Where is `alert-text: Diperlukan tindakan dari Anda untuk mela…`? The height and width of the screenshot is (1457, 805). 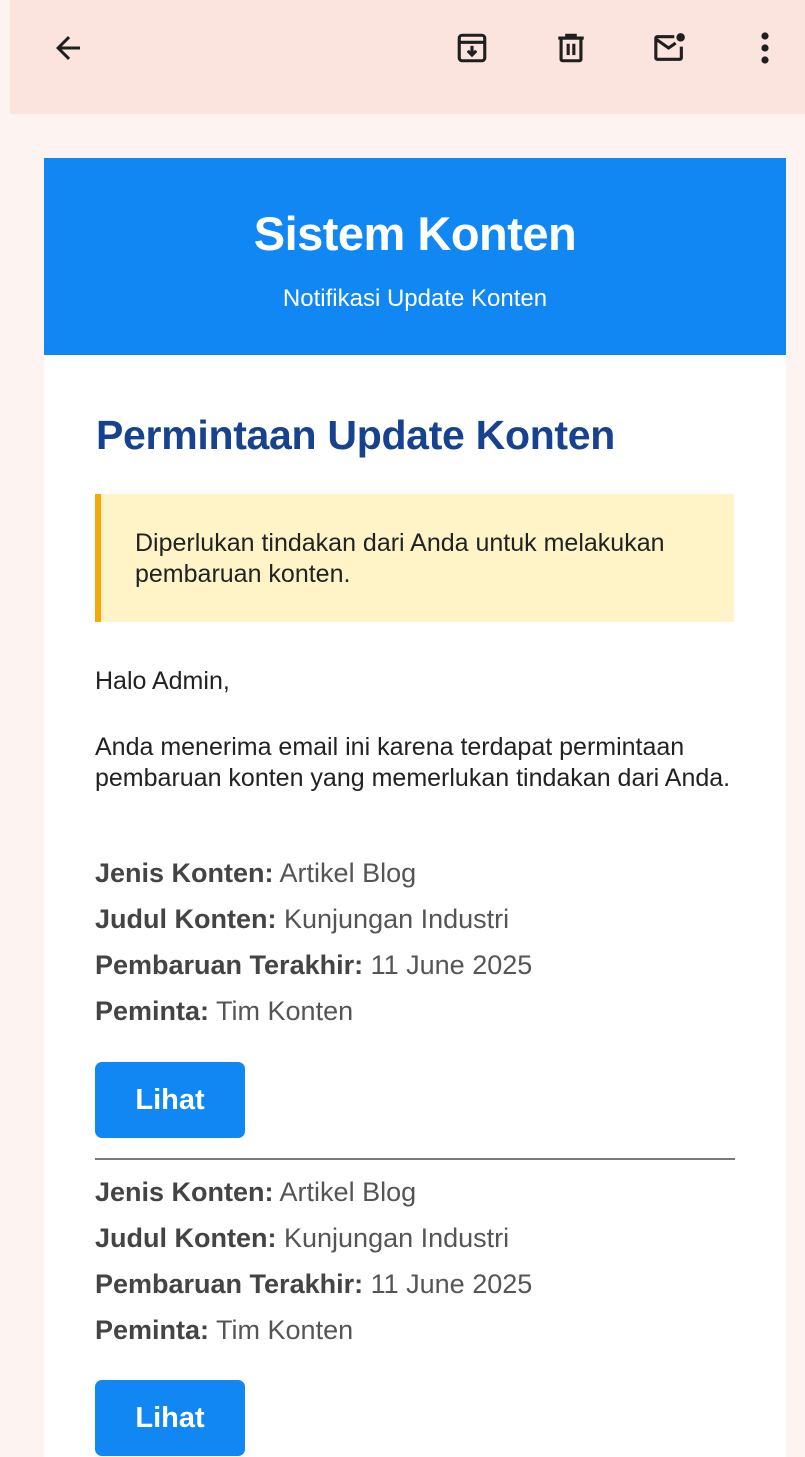
alert-text: Diperlukan tindakan dari Anda untuk mela… is located at coordinates (400, 558).